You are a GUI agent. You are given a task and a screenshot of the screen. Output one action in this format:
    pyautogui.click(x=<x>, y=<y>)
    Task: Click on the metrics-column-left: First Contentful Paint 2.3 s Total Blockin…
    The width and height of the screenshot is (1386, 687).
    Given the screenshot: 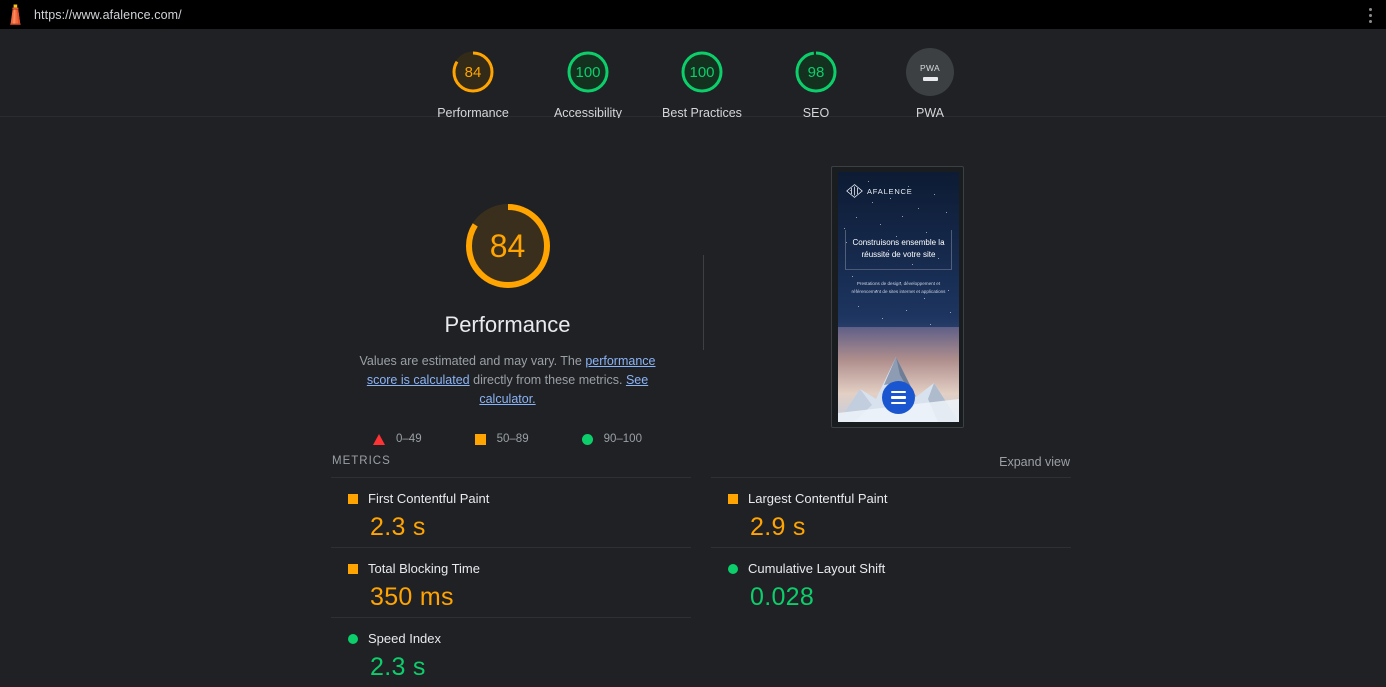 What is the action you would take?
    pyautogui.click(x=511, y=582)
    